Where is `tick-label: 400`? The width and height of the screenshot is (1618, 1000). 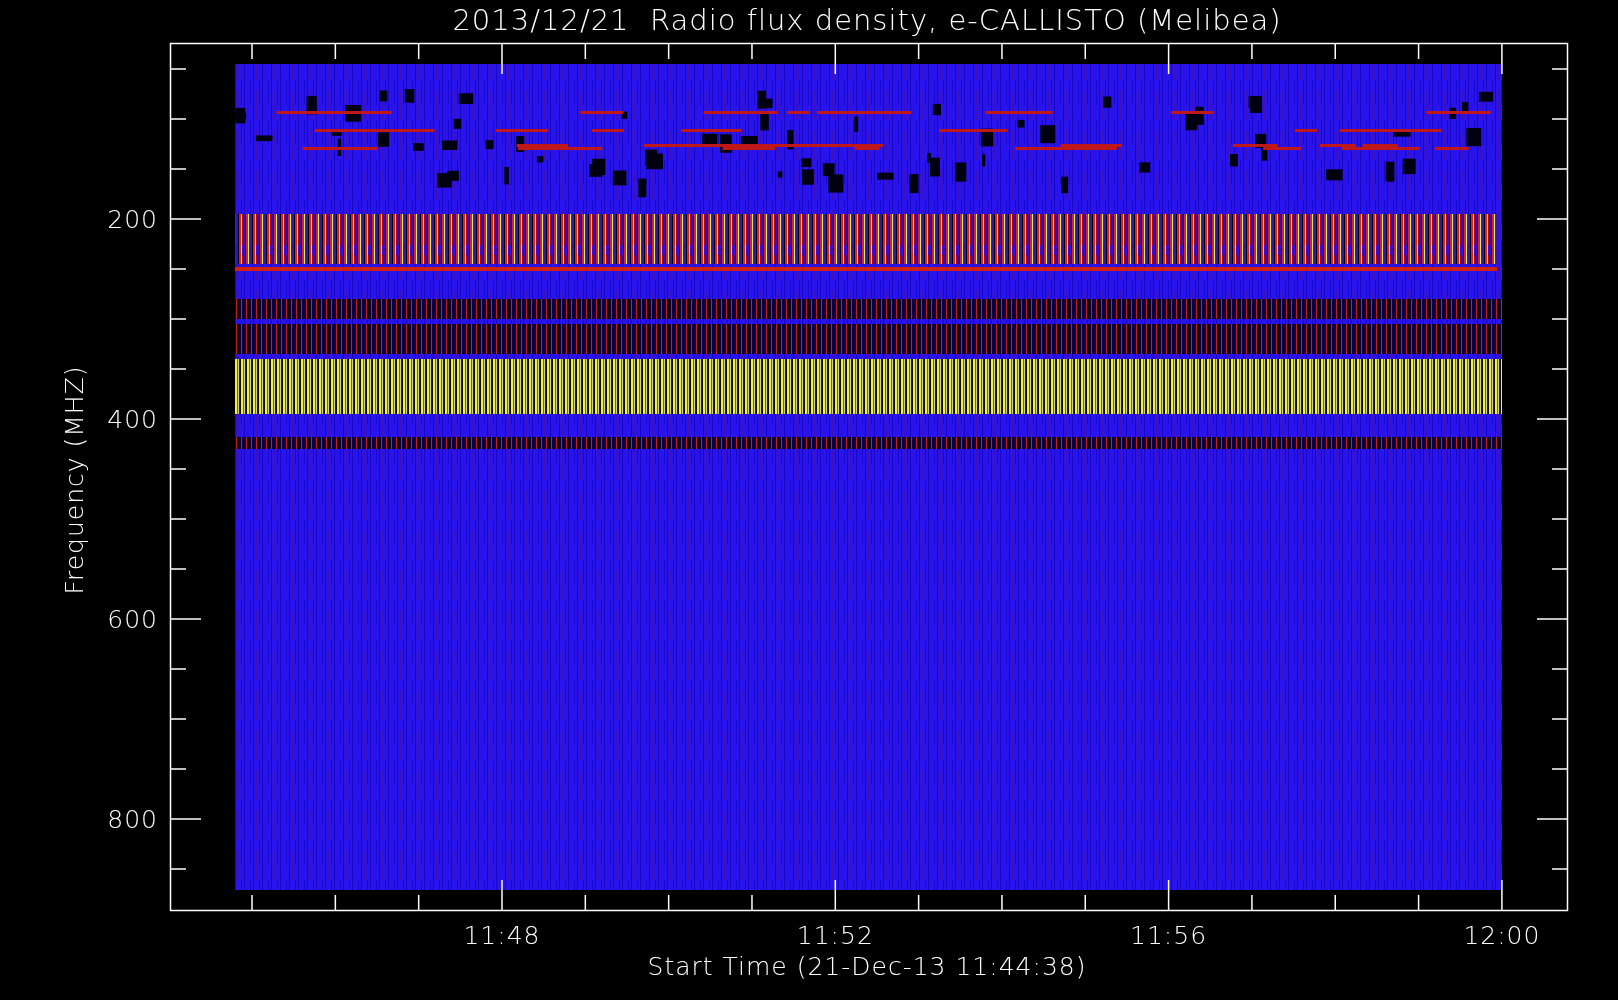 tick-label: 400 is located at coordinates (132, 419).